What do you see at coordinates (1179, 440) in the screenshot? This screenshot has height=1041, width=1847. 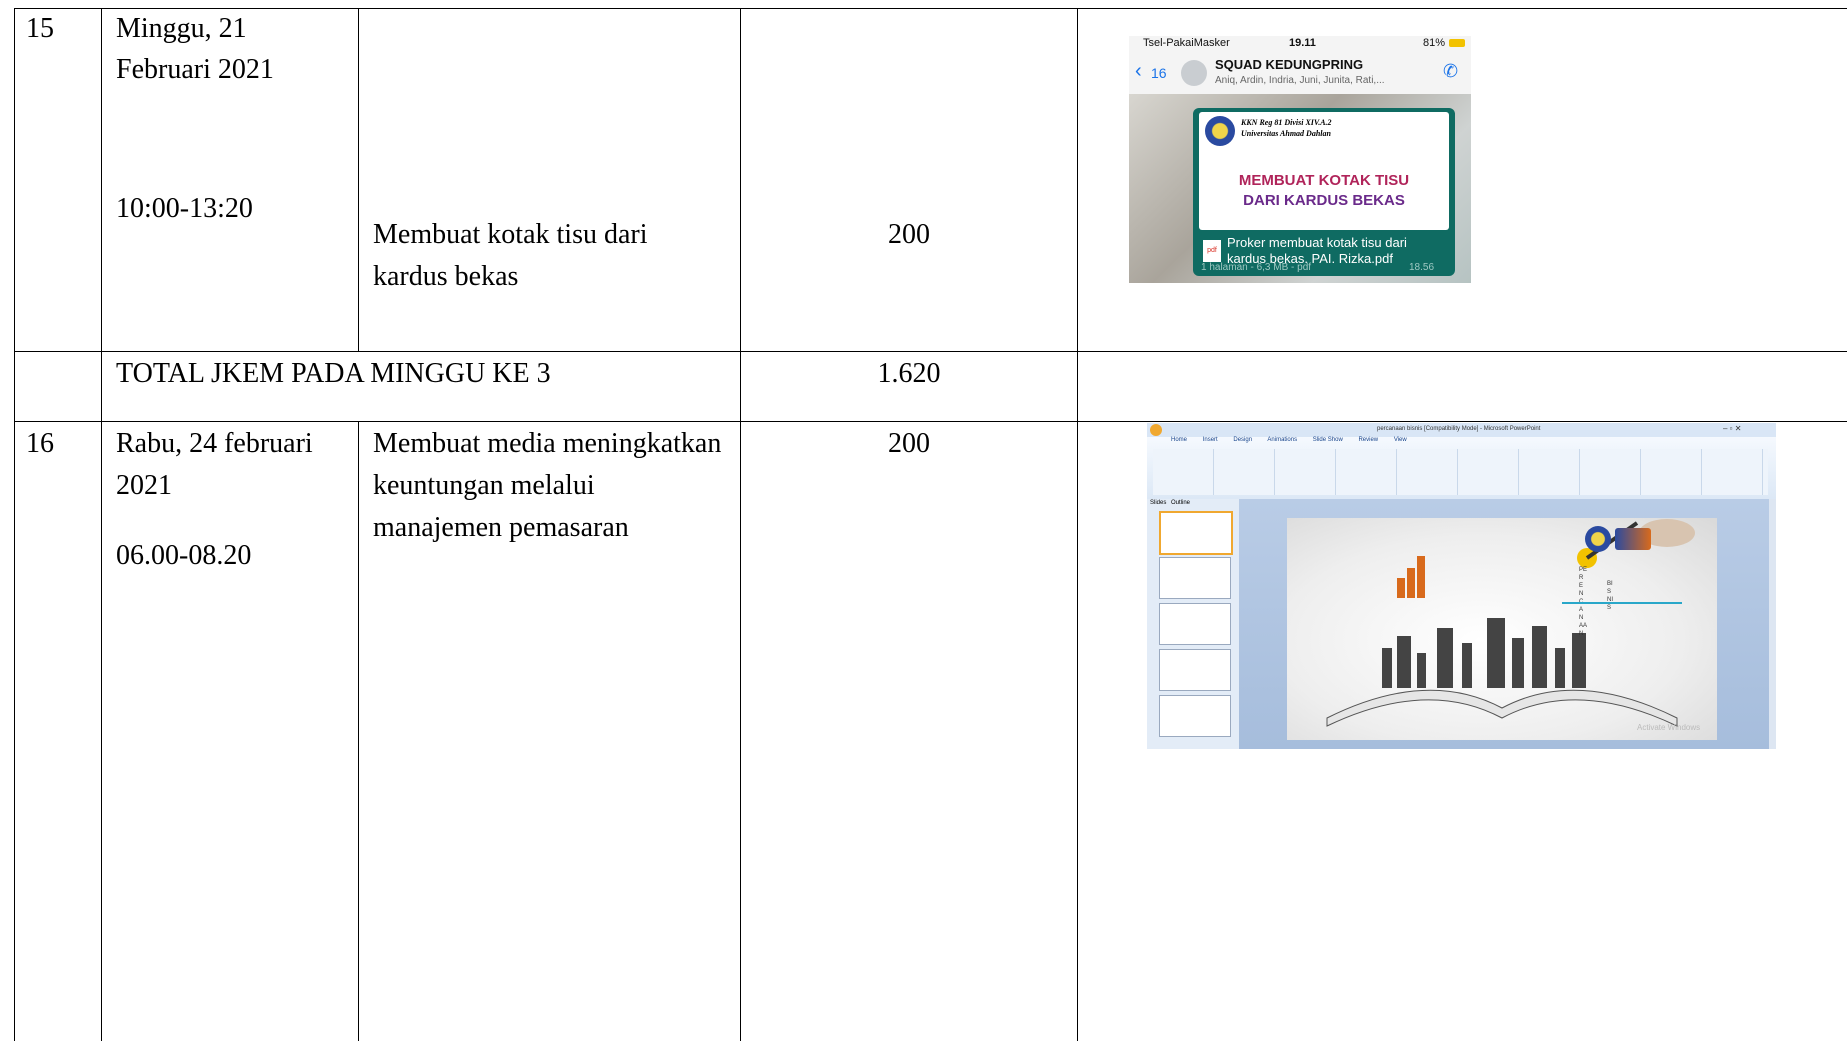 I see `ribbon-tab: Home` at bounding box center [1179, 440].